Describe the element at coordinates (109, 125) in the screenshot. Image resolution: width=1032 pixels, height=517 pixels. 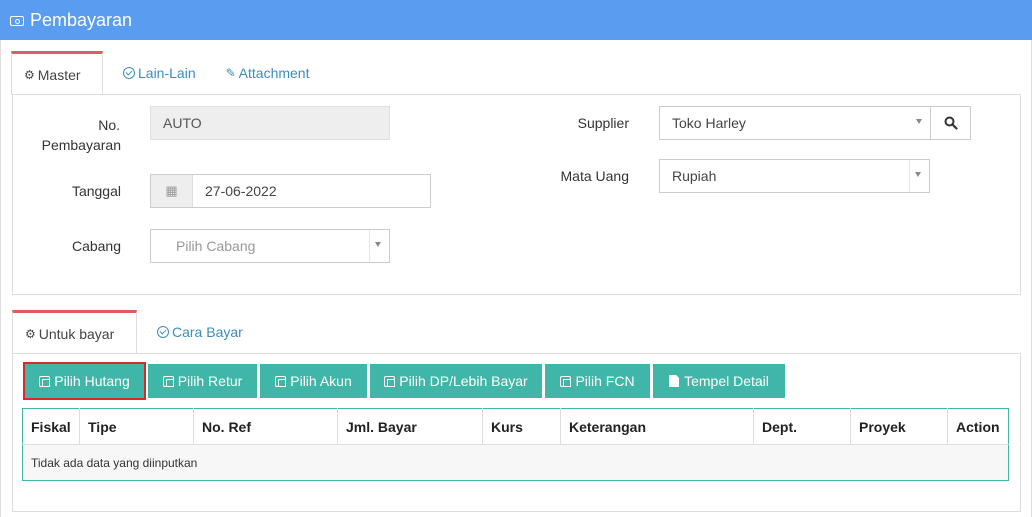
I see `no-pembayaran-label-line1: No.` at that location.